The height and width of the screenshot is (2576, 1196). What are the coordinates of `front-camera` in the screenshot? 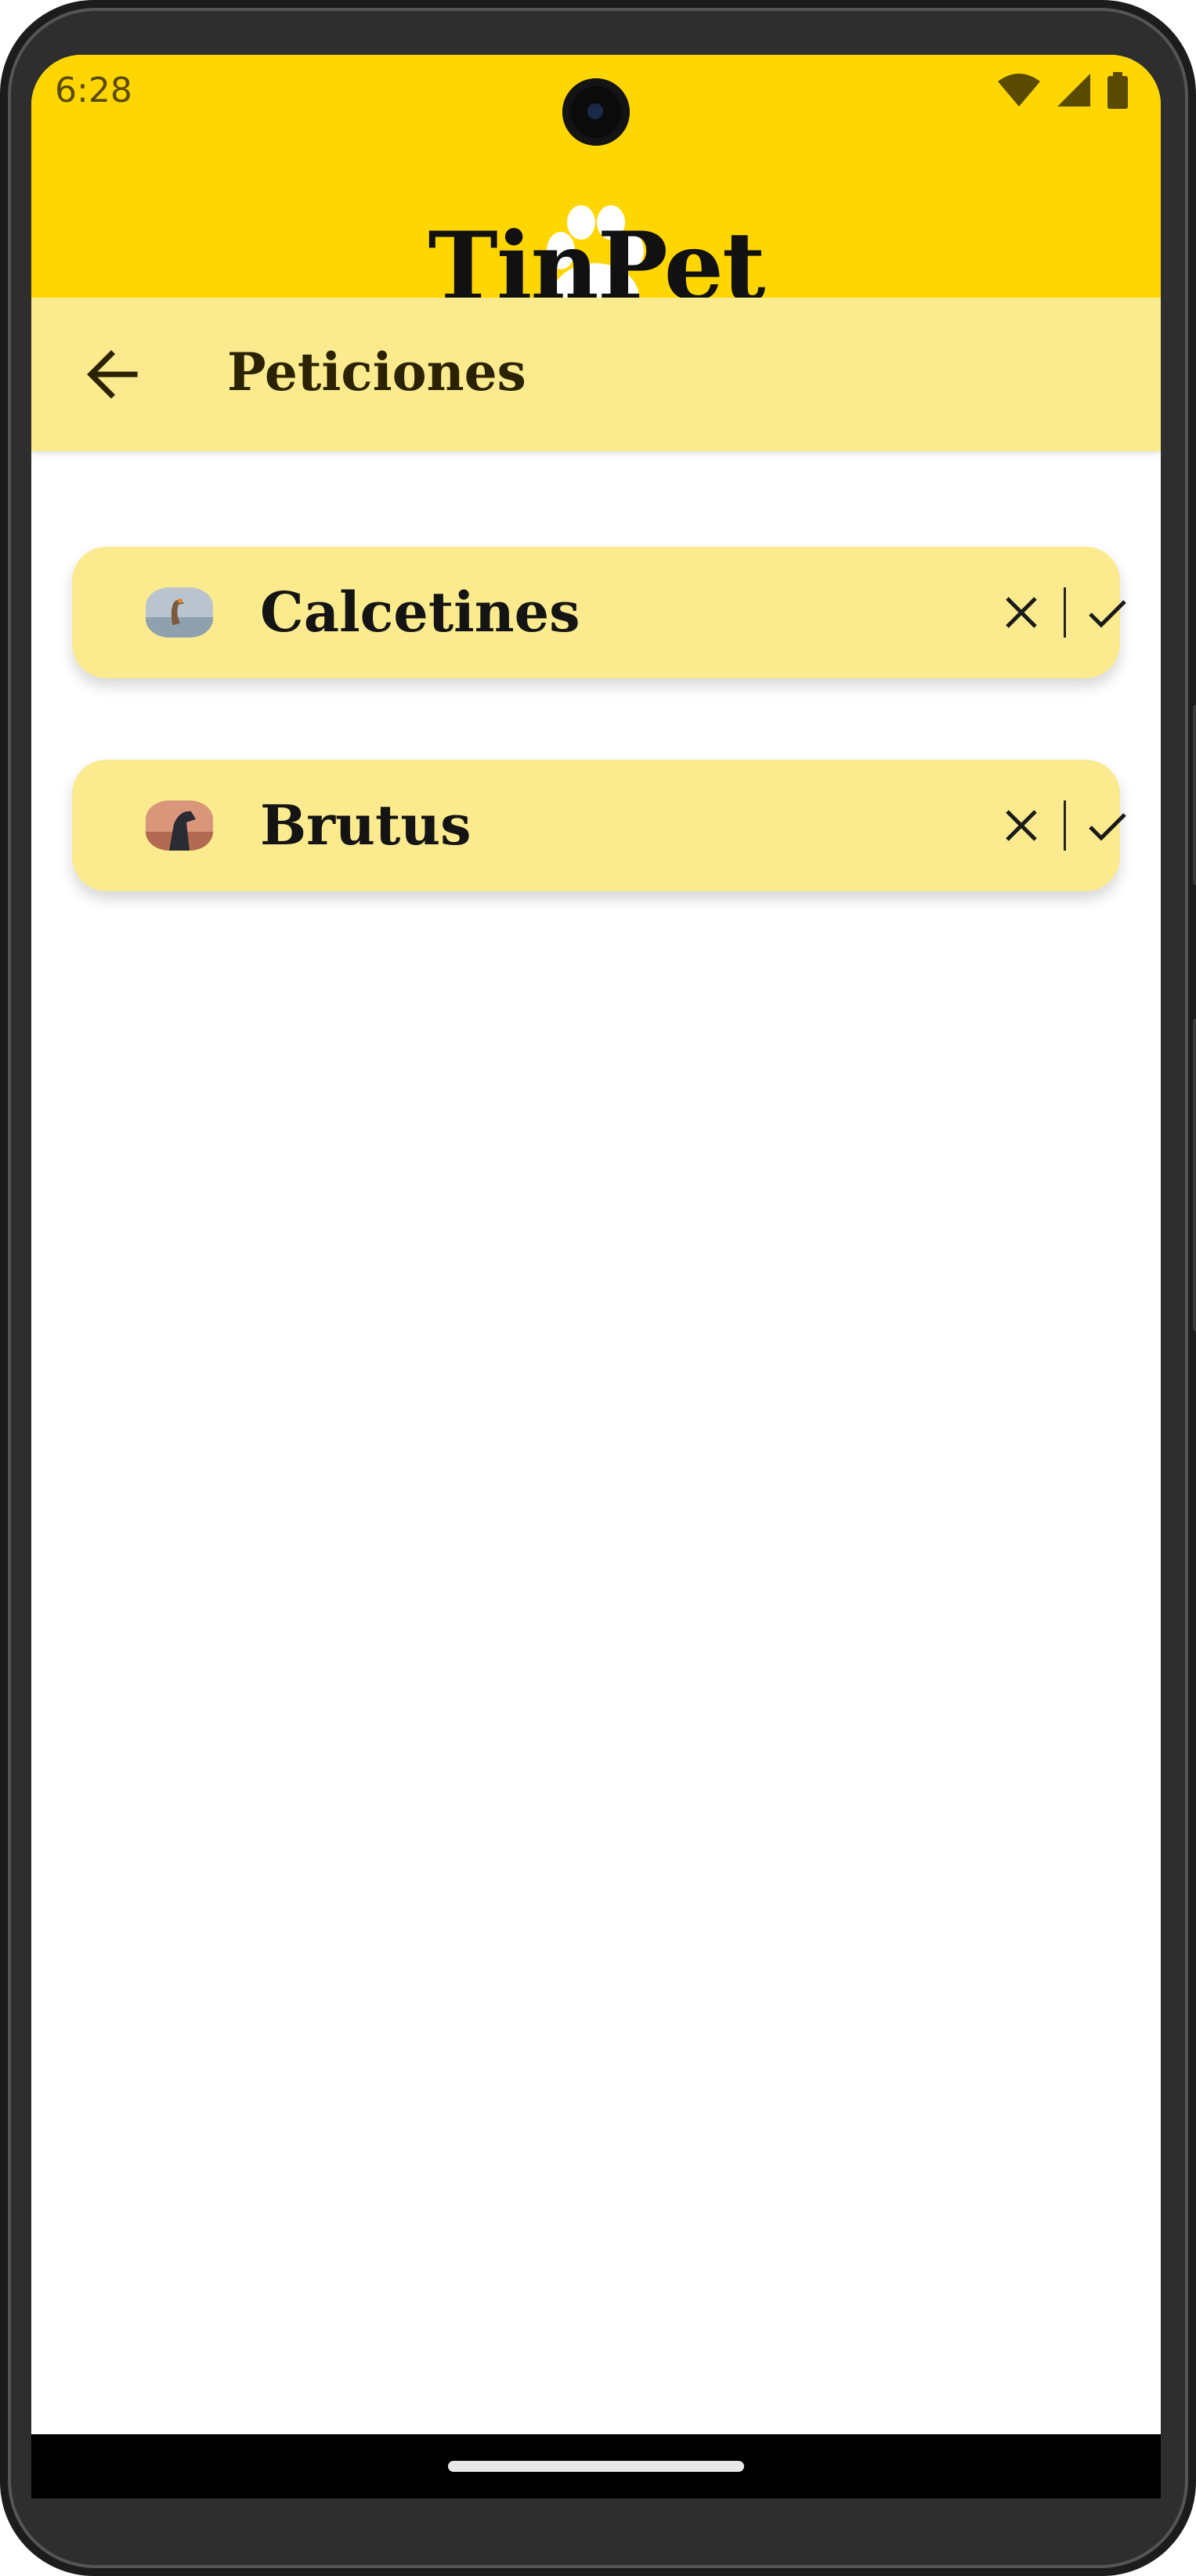 It's located at (596, 112).